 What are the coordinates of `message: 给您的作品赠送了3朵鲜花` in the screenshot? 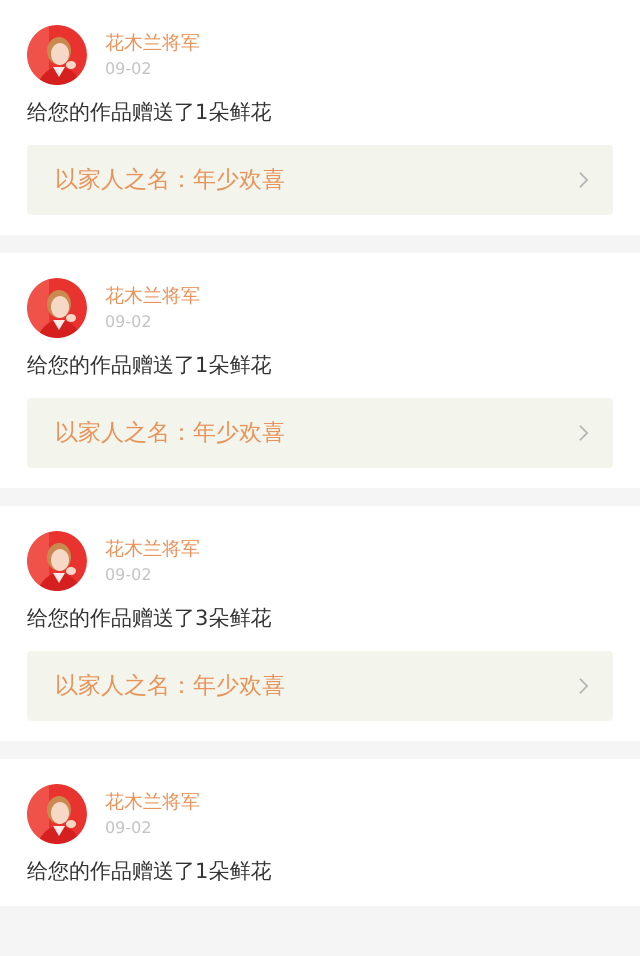 It's located at (149, 618).